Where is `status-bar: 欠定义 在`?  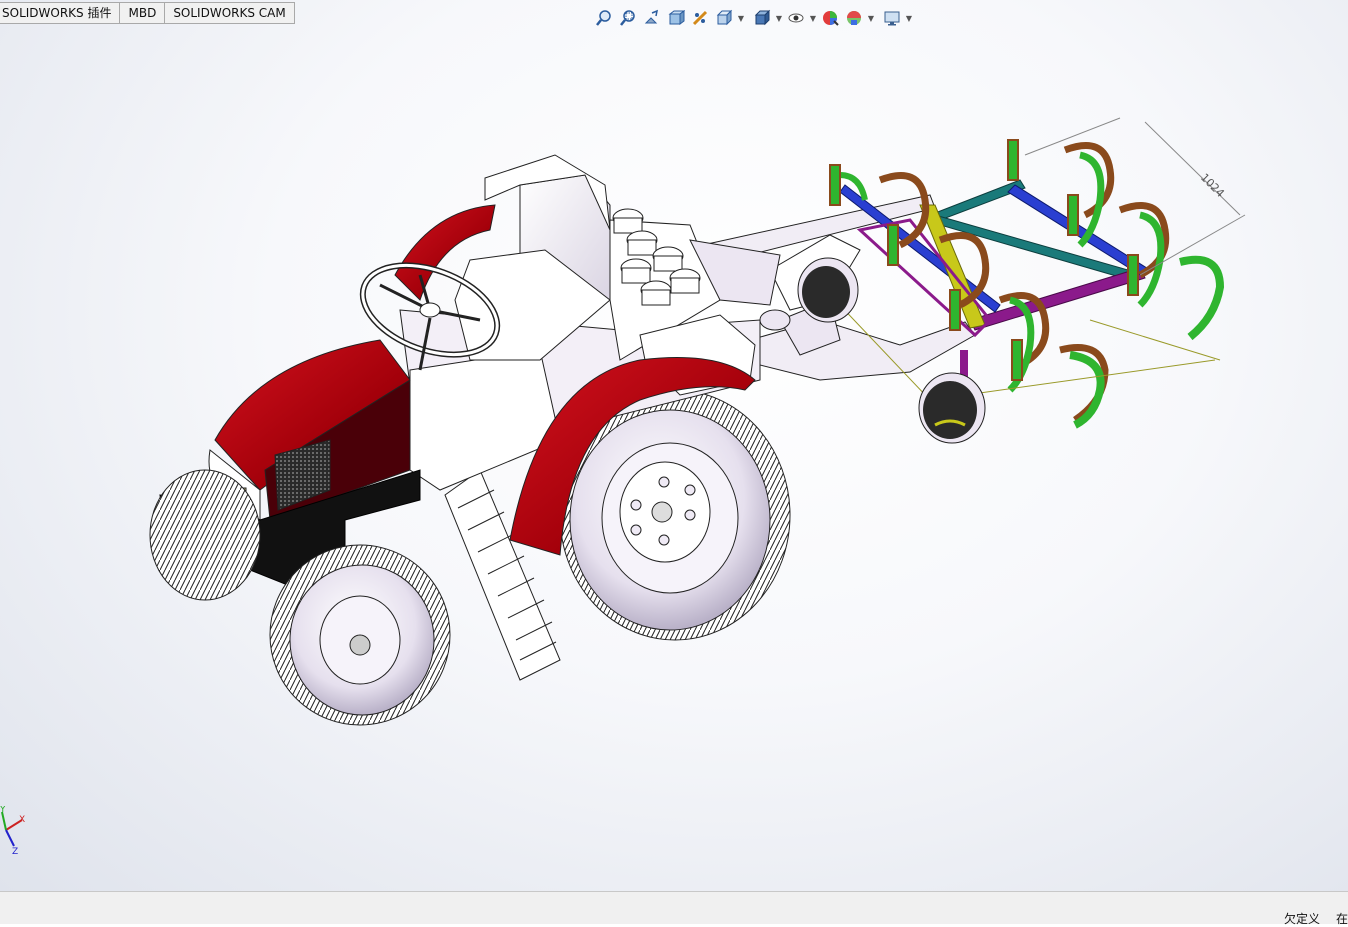 status-bar: 欠定义 在 is located at coordinates (674, 908).